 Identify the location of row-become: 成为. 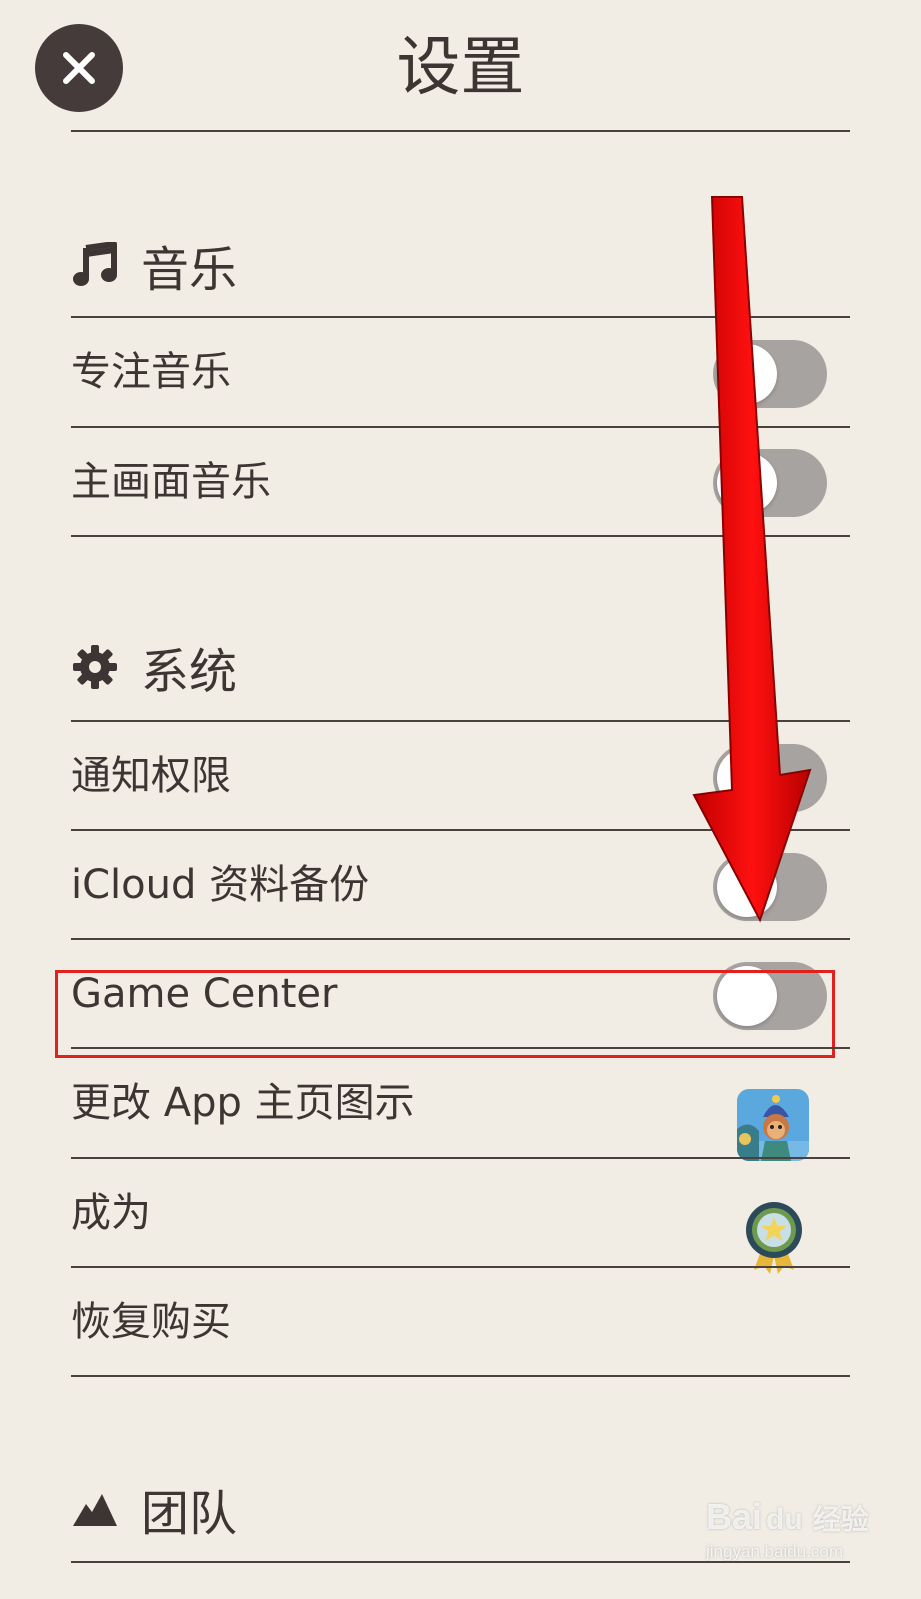
(111, 1213).